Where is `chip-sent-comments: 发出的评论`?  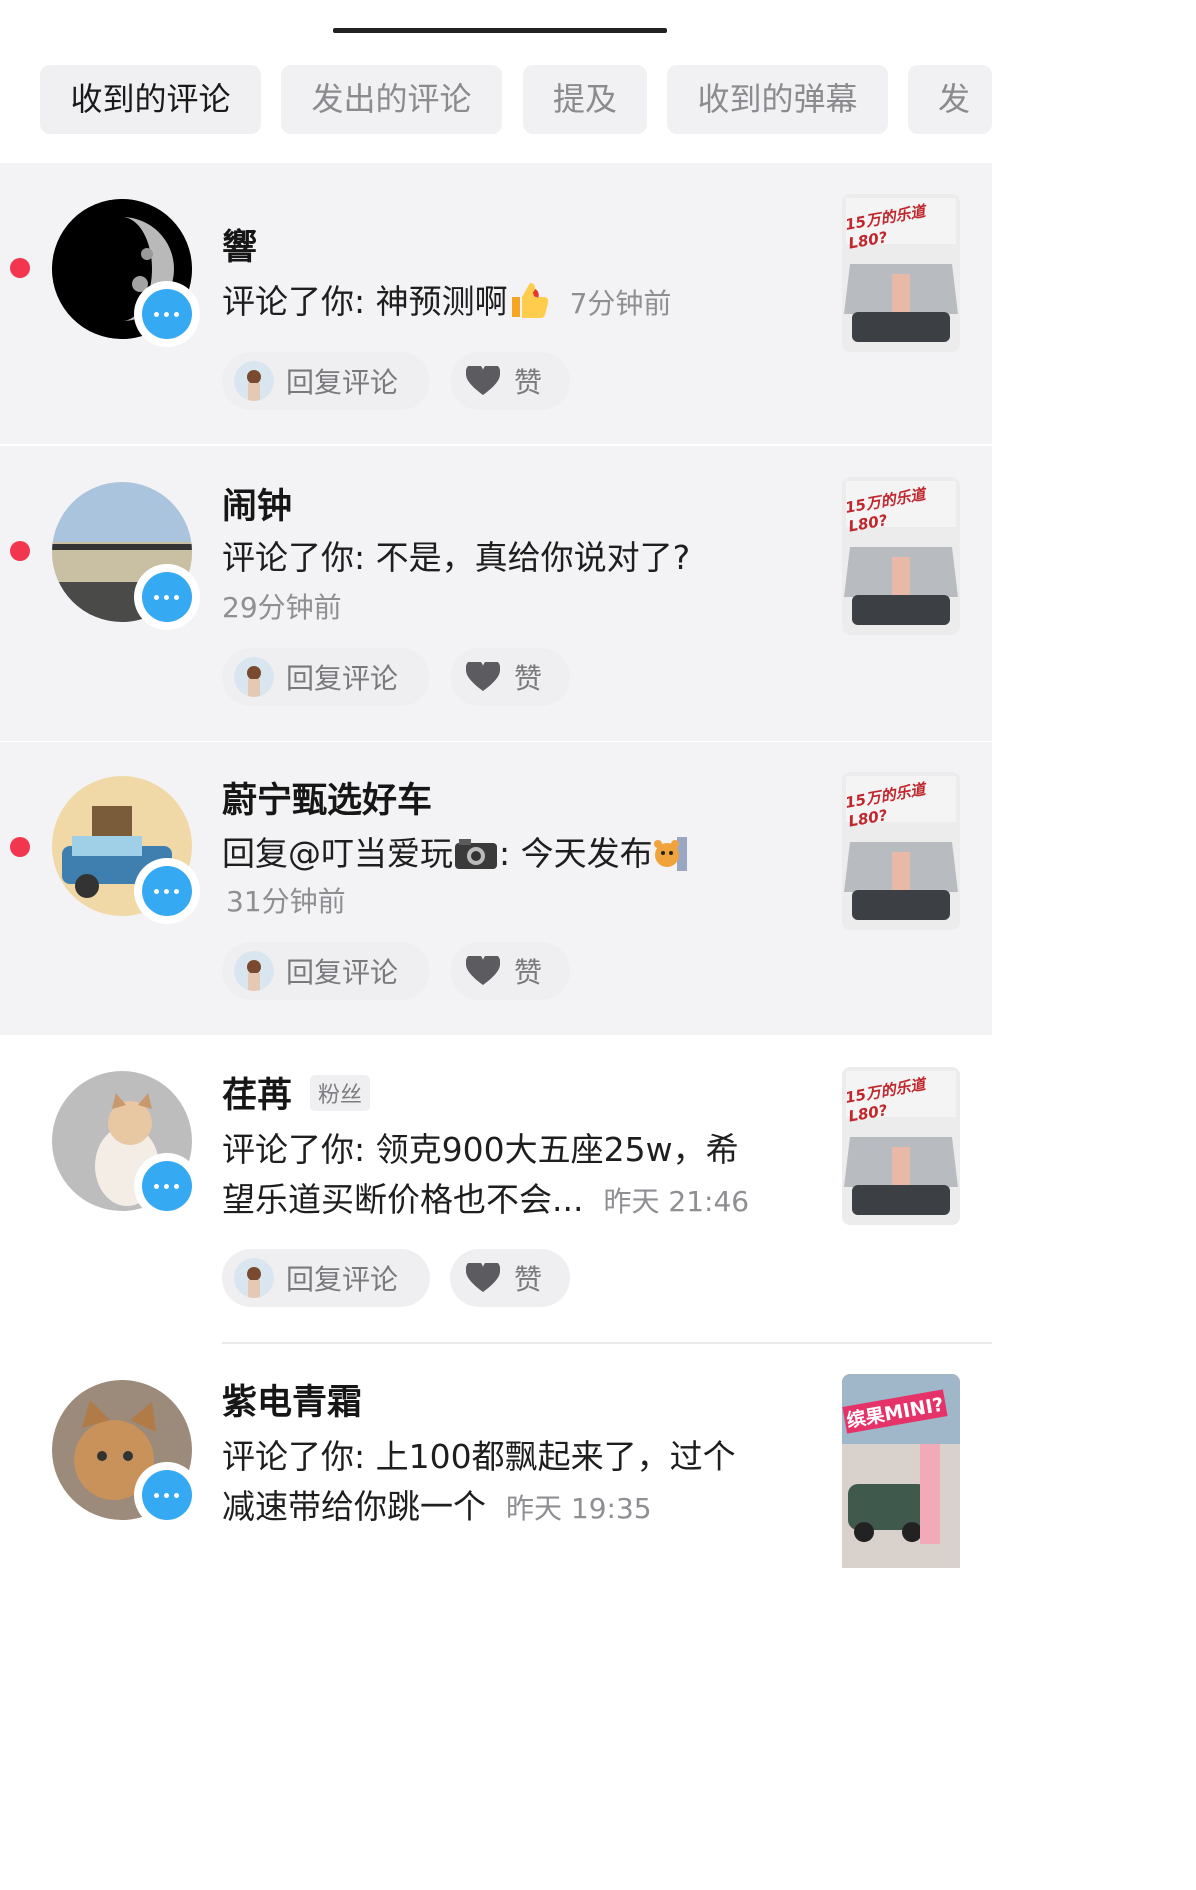 chip-sent-comments: 发出的评论 is located at coordinates (391, 99).